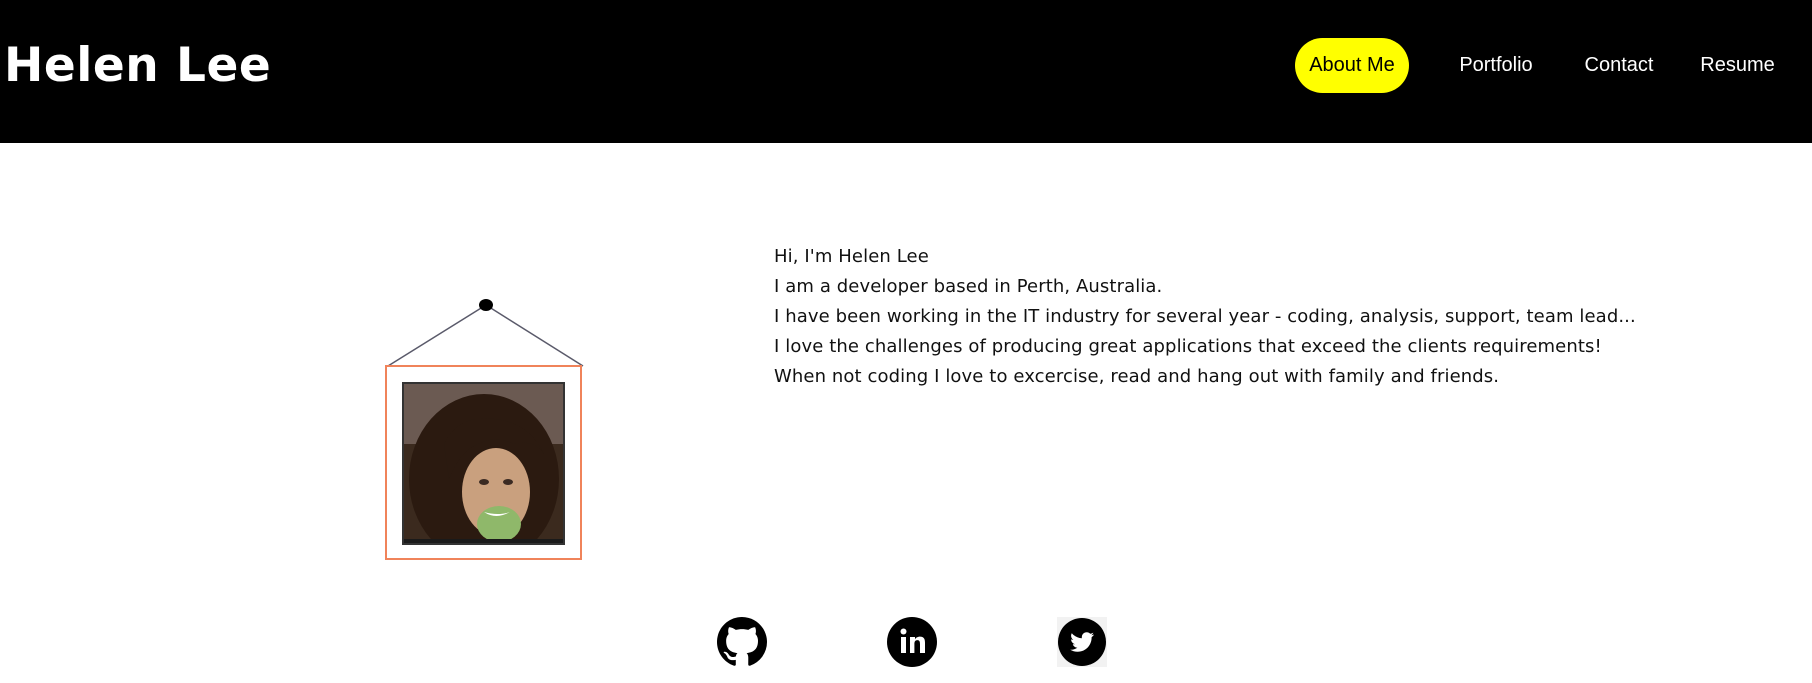 The image size is (1812, 683). I want to click on site-title: Helen Lee, so click(138, 65).